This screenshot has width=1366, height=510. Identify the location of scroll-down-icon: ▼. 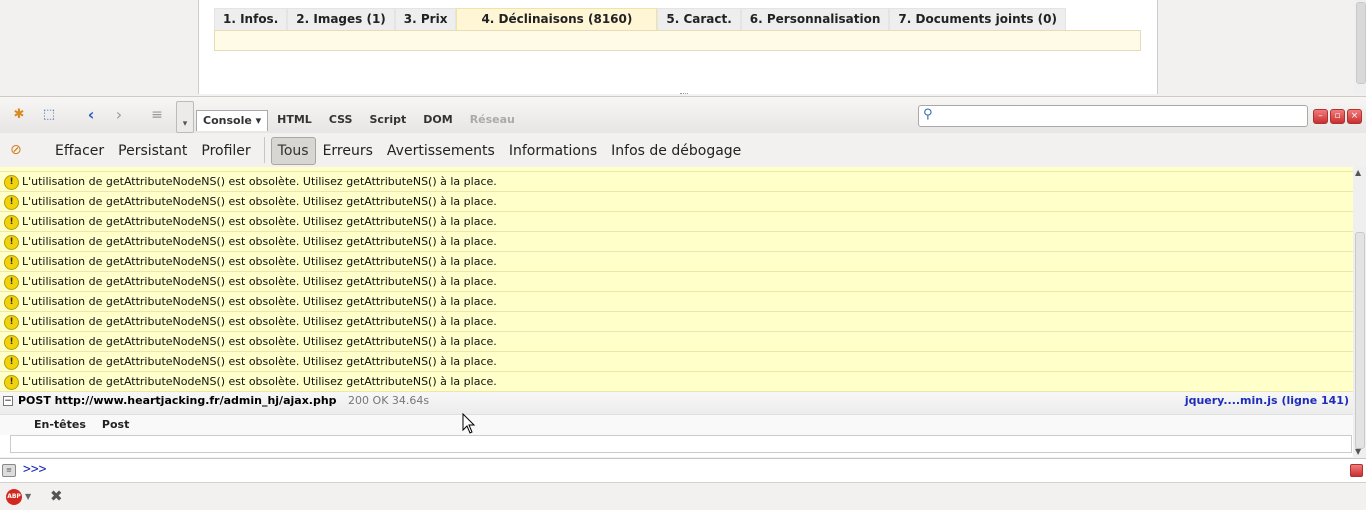
(1358, 451).